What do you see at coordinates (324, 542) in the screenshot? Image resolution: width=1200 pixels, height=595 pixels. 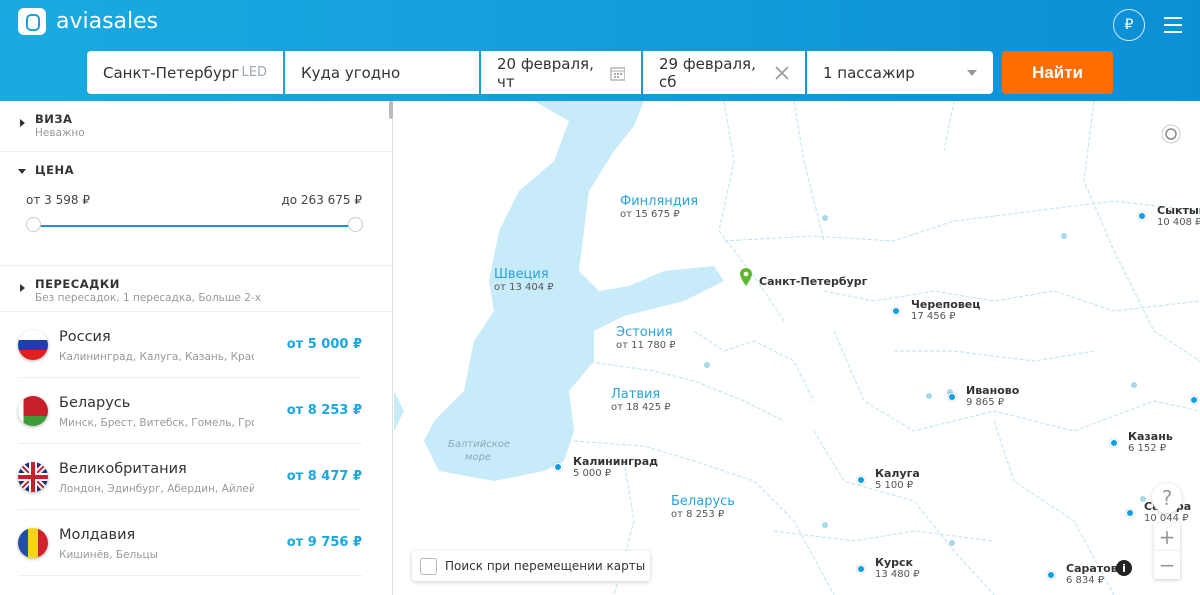 I see `country-price: от 9 756 ₽` at bounding box center [324, 542].